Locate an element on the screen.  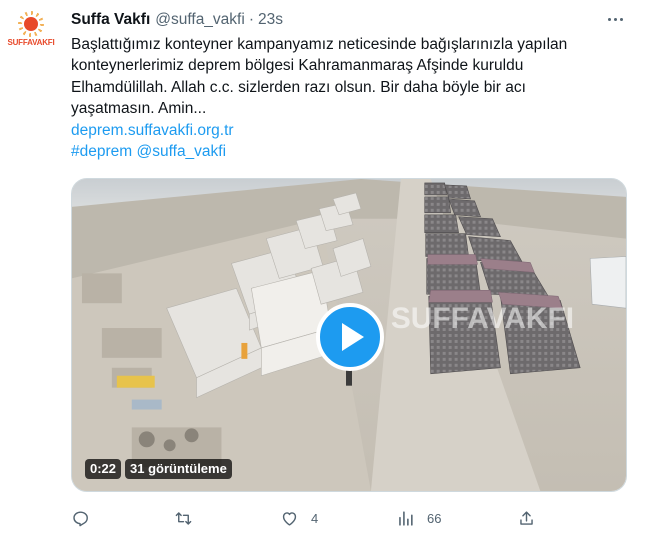
retweet-icon is located at coordinates (183, 518).